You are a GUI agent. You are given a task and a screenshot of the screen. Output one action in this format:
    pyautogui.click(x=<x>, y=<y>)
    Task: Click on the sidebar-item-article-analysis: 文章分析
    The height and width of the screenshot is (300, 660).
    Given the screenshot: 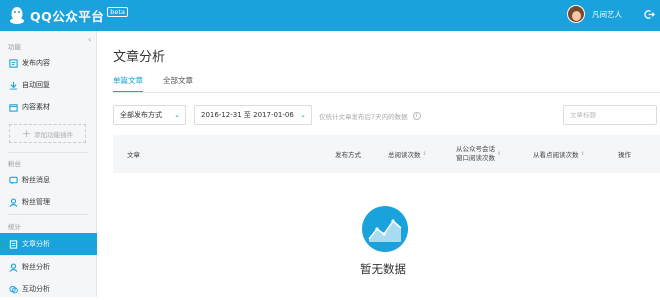 What is the action you would take?
    pyautogui.click(x=48, y=244)
    